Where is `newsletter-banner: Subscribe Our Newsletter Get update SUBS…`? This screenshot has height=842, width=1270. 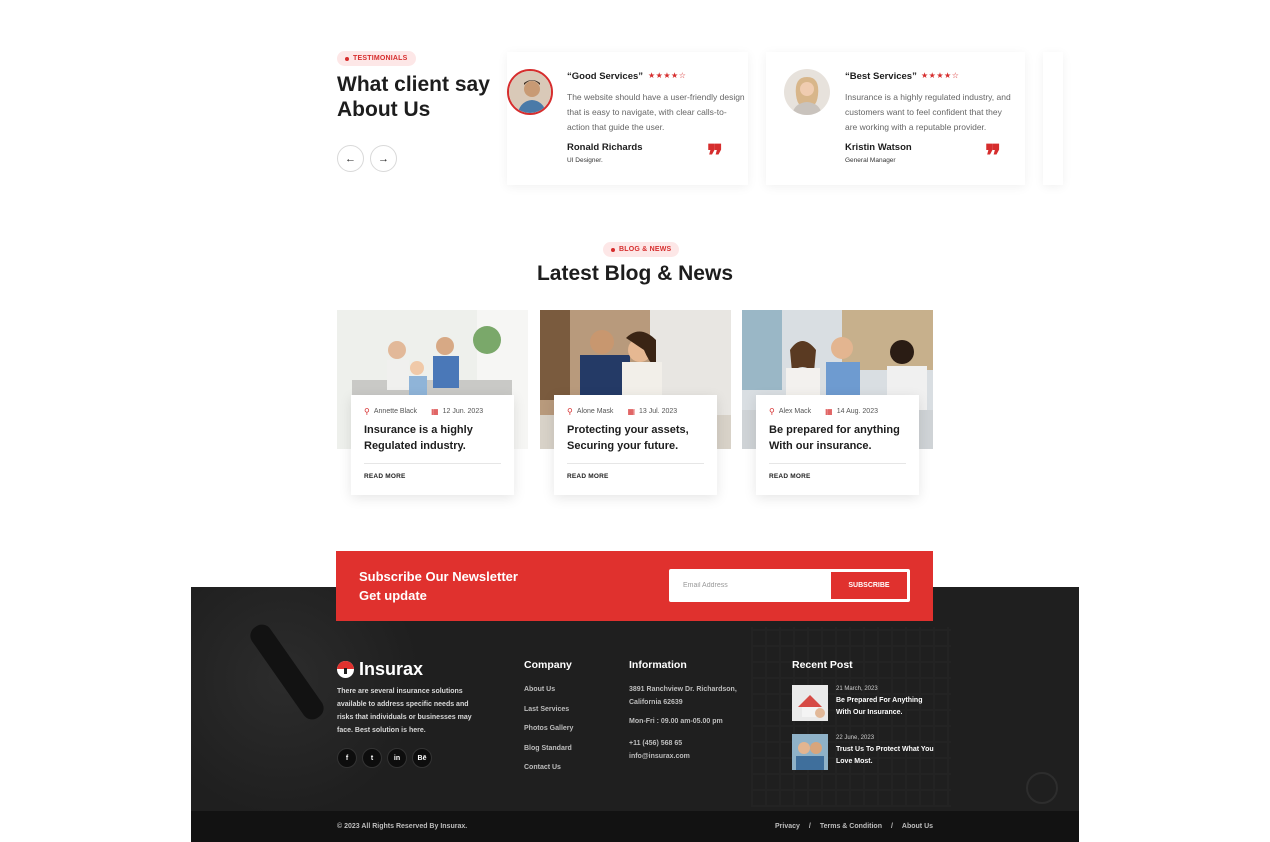 newsletter-banner: Subscribe Our Newsletter Get update SUBS… is located at coordinates (634, 586).